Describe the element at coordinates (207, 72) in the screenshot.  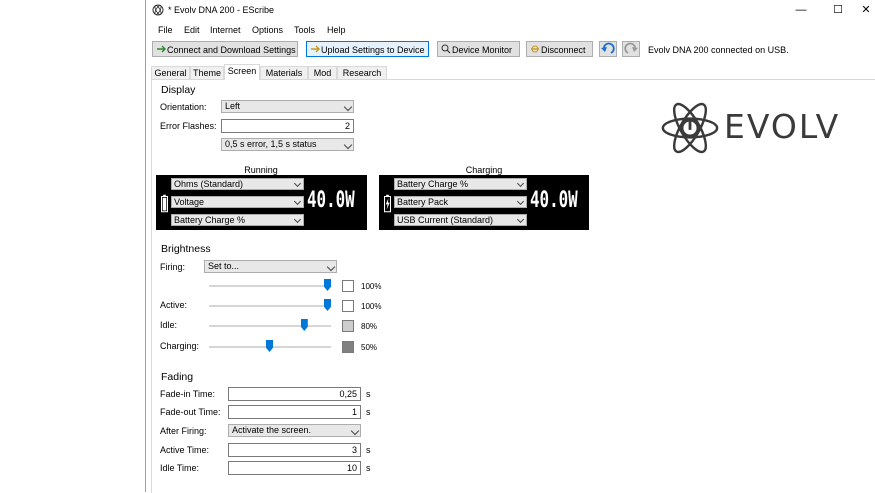
I see `tab-theme: Theme` at that location.